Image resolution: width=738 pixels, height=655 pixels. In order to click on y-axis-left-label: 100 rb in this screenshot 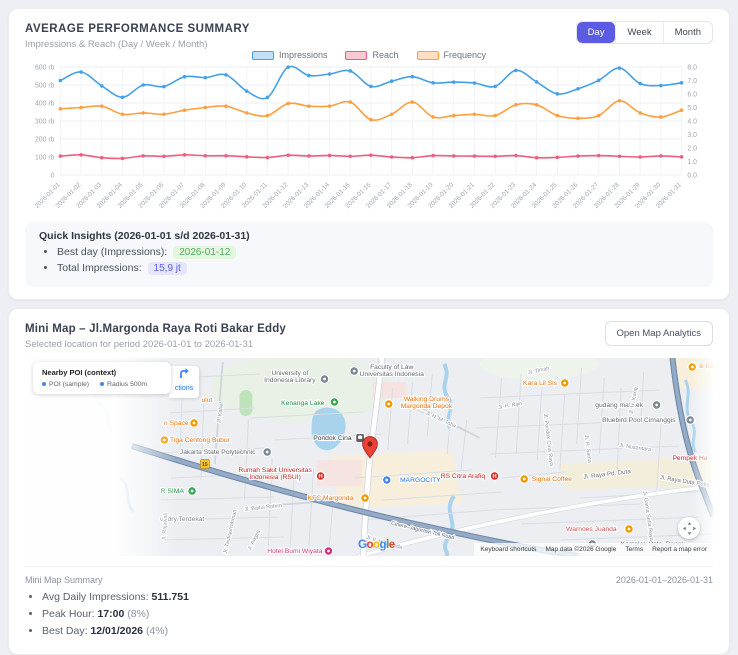, I will do `click(45, 157)`.